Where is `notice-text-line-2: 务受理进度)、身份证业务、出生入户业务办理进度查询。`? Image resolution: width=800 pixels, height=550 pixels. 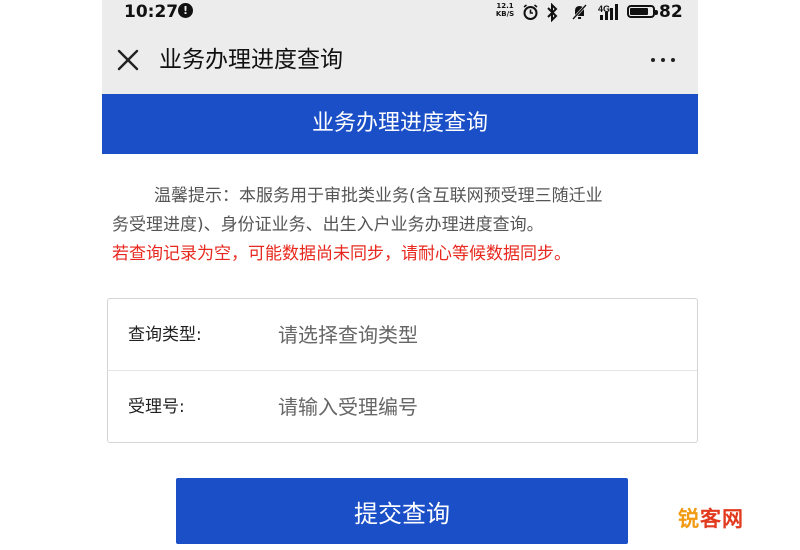
notice-text-line-2: 务受理进度)、身份证业务、出生入户业务办理进度查询。 is located at coordinates (328, 225).